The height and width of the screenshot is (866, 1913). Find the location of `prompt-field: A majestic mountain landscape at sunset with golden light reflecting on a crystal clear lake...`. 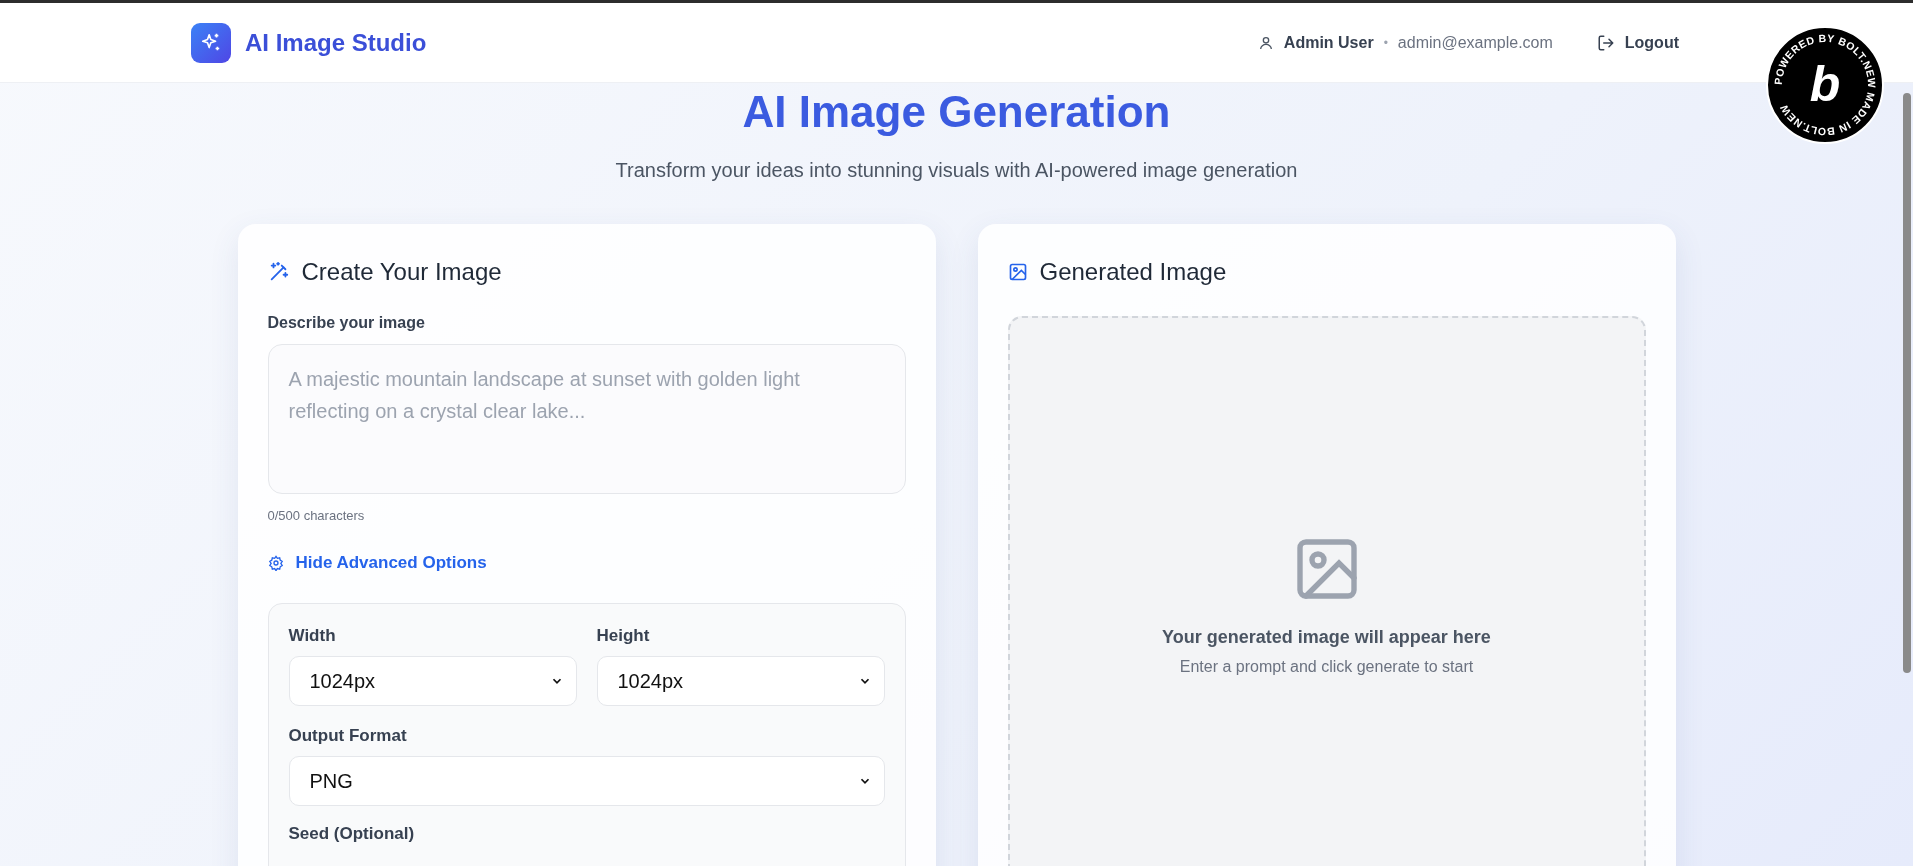

prompt-field: A majestic mountain landscape at sunset with golden light reflecting on a crystal clear lake... is located at coordinates (586, 419).